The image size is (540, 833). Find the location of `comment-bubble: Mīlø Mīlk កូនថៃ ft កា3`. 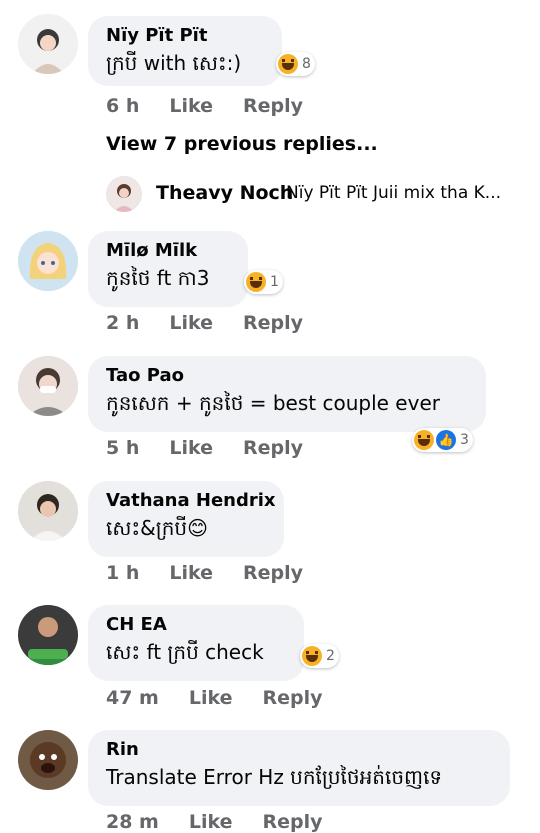

comment-bubble: Mīlø Mīlk កូនថៃ ft កា3 is located at coordinates (168, 269).